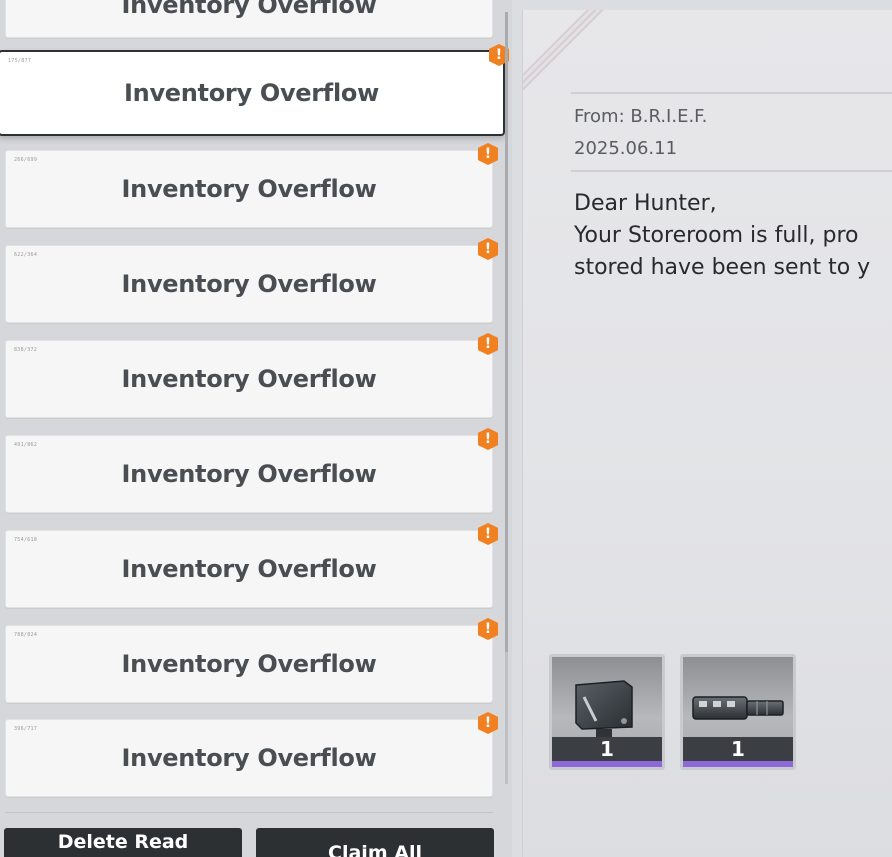 The width and height of the screenshot is (892, 857). What do you see at coordinates (26, 160) in the screenshot?
I see `mail-item-code: 266/699` at bounding box center [26, 160].